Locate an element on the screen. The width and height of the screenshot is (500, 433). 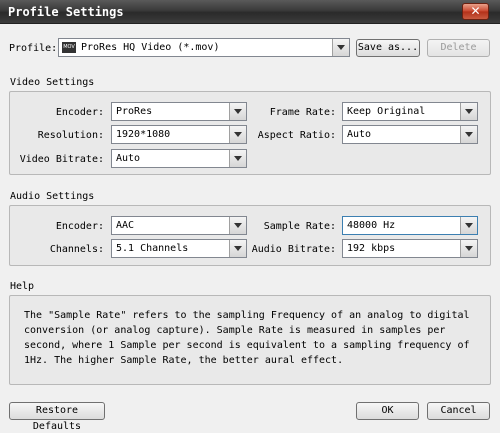
close-button: ✕ is located at coordinates (475, 11).